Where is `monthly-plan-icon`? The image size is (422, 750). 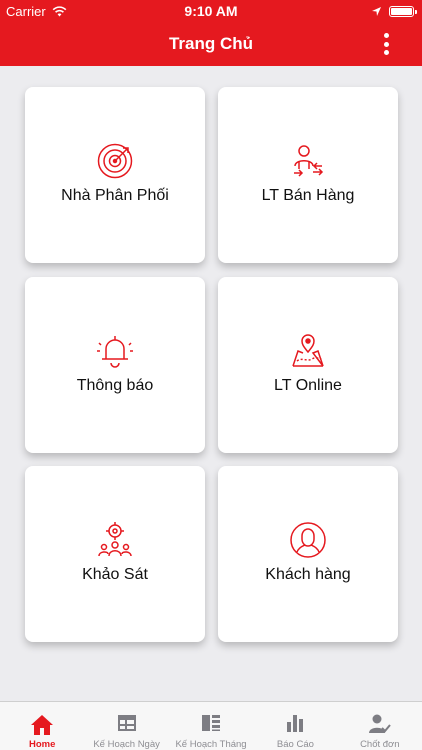
monthly-plan-icon is located at coordinates (211, 723).